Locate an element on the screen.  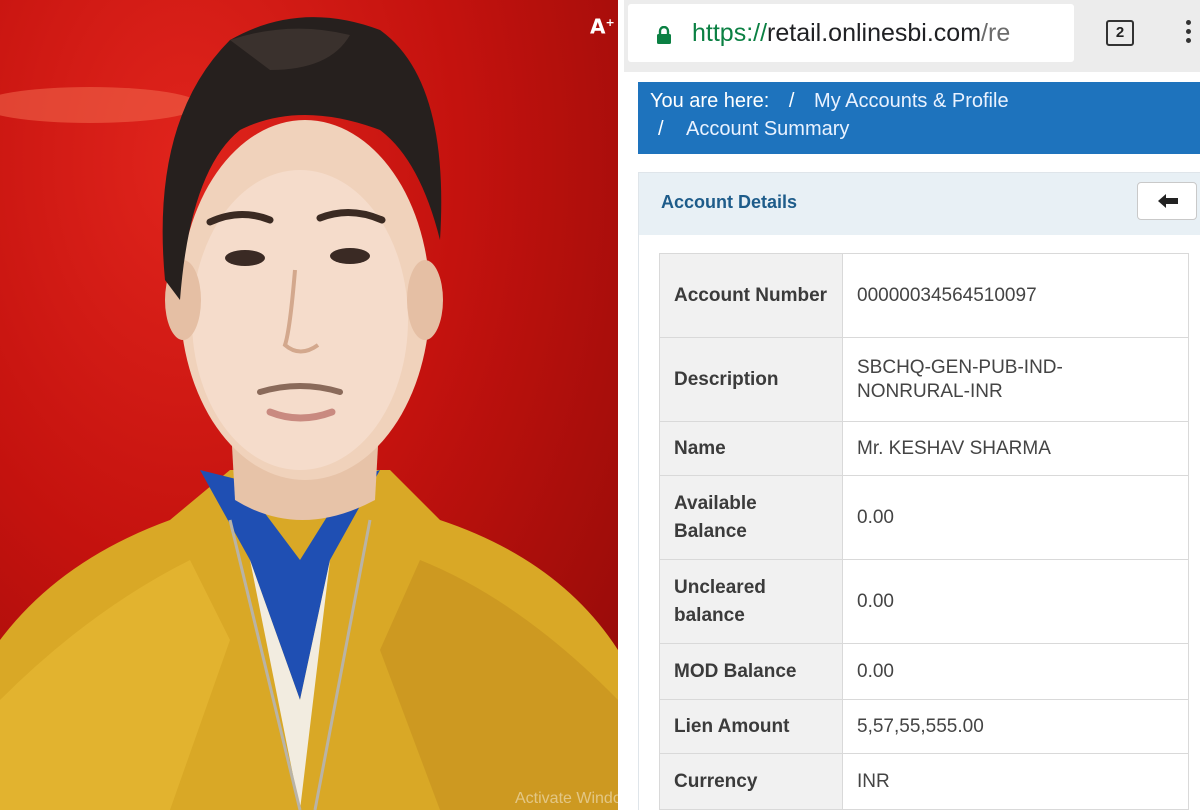
breadcrumb-line-1: You are here: / My Accounts & Profile is located at coordinates (829, 101).